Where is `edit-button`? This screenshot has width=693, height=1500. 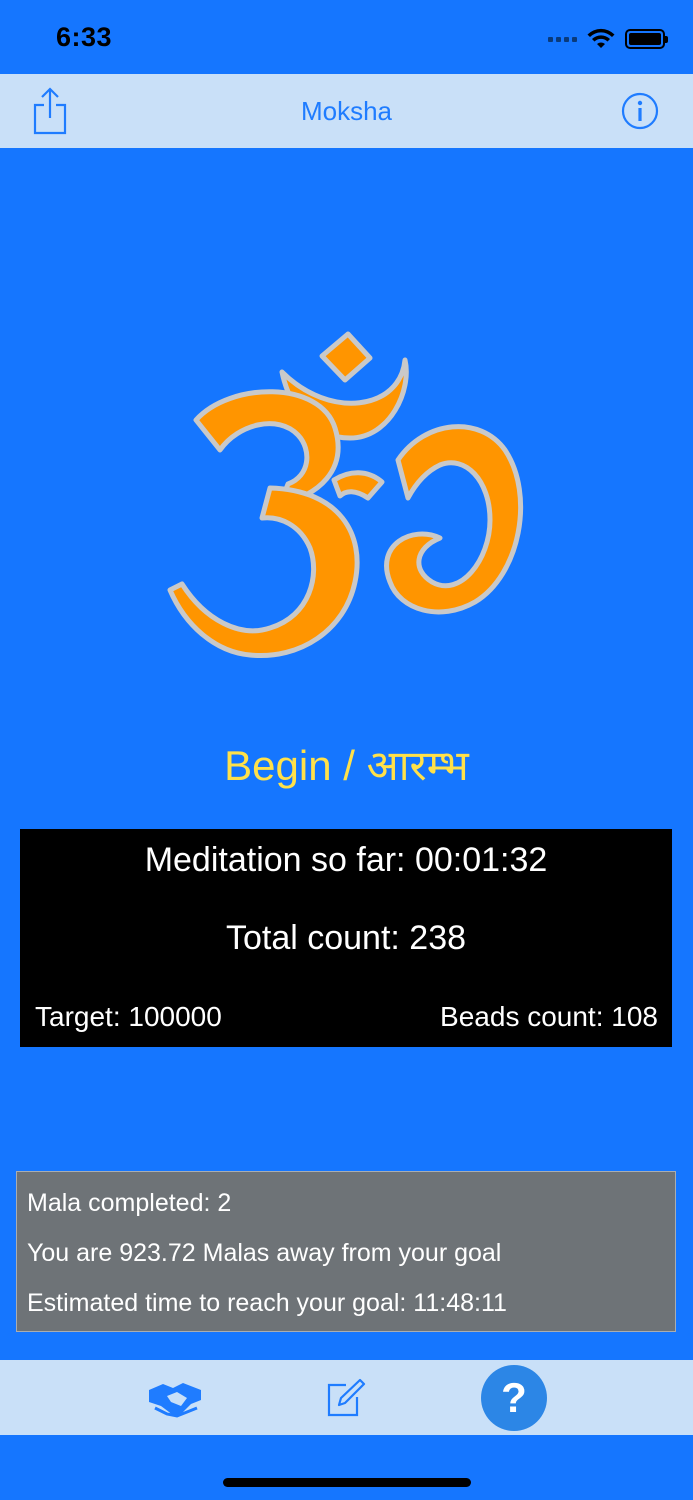 edit-button is located at coordinates (345, 1397).